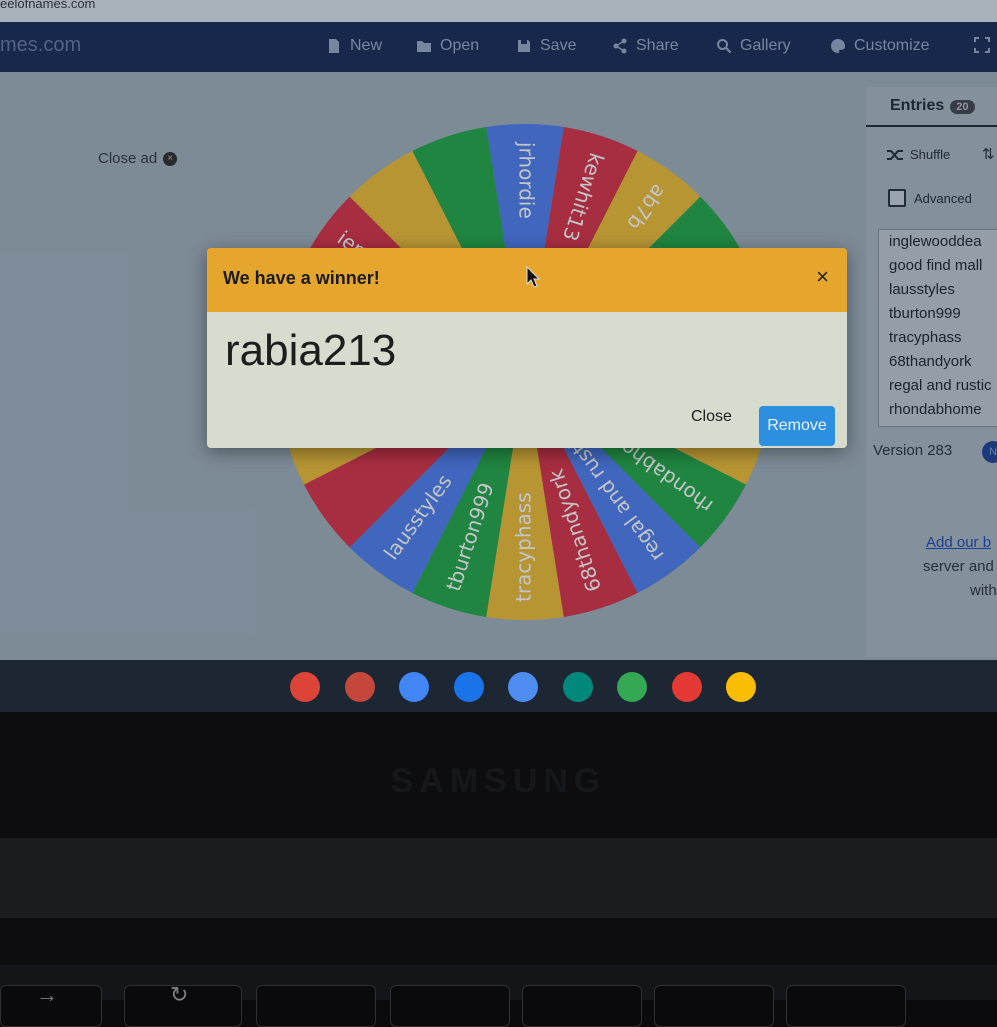 This screenshot has height=1027, width=997. Describe the element at coordinates (897, 198) in the screenshot. I see `checkbox-box` at that location.